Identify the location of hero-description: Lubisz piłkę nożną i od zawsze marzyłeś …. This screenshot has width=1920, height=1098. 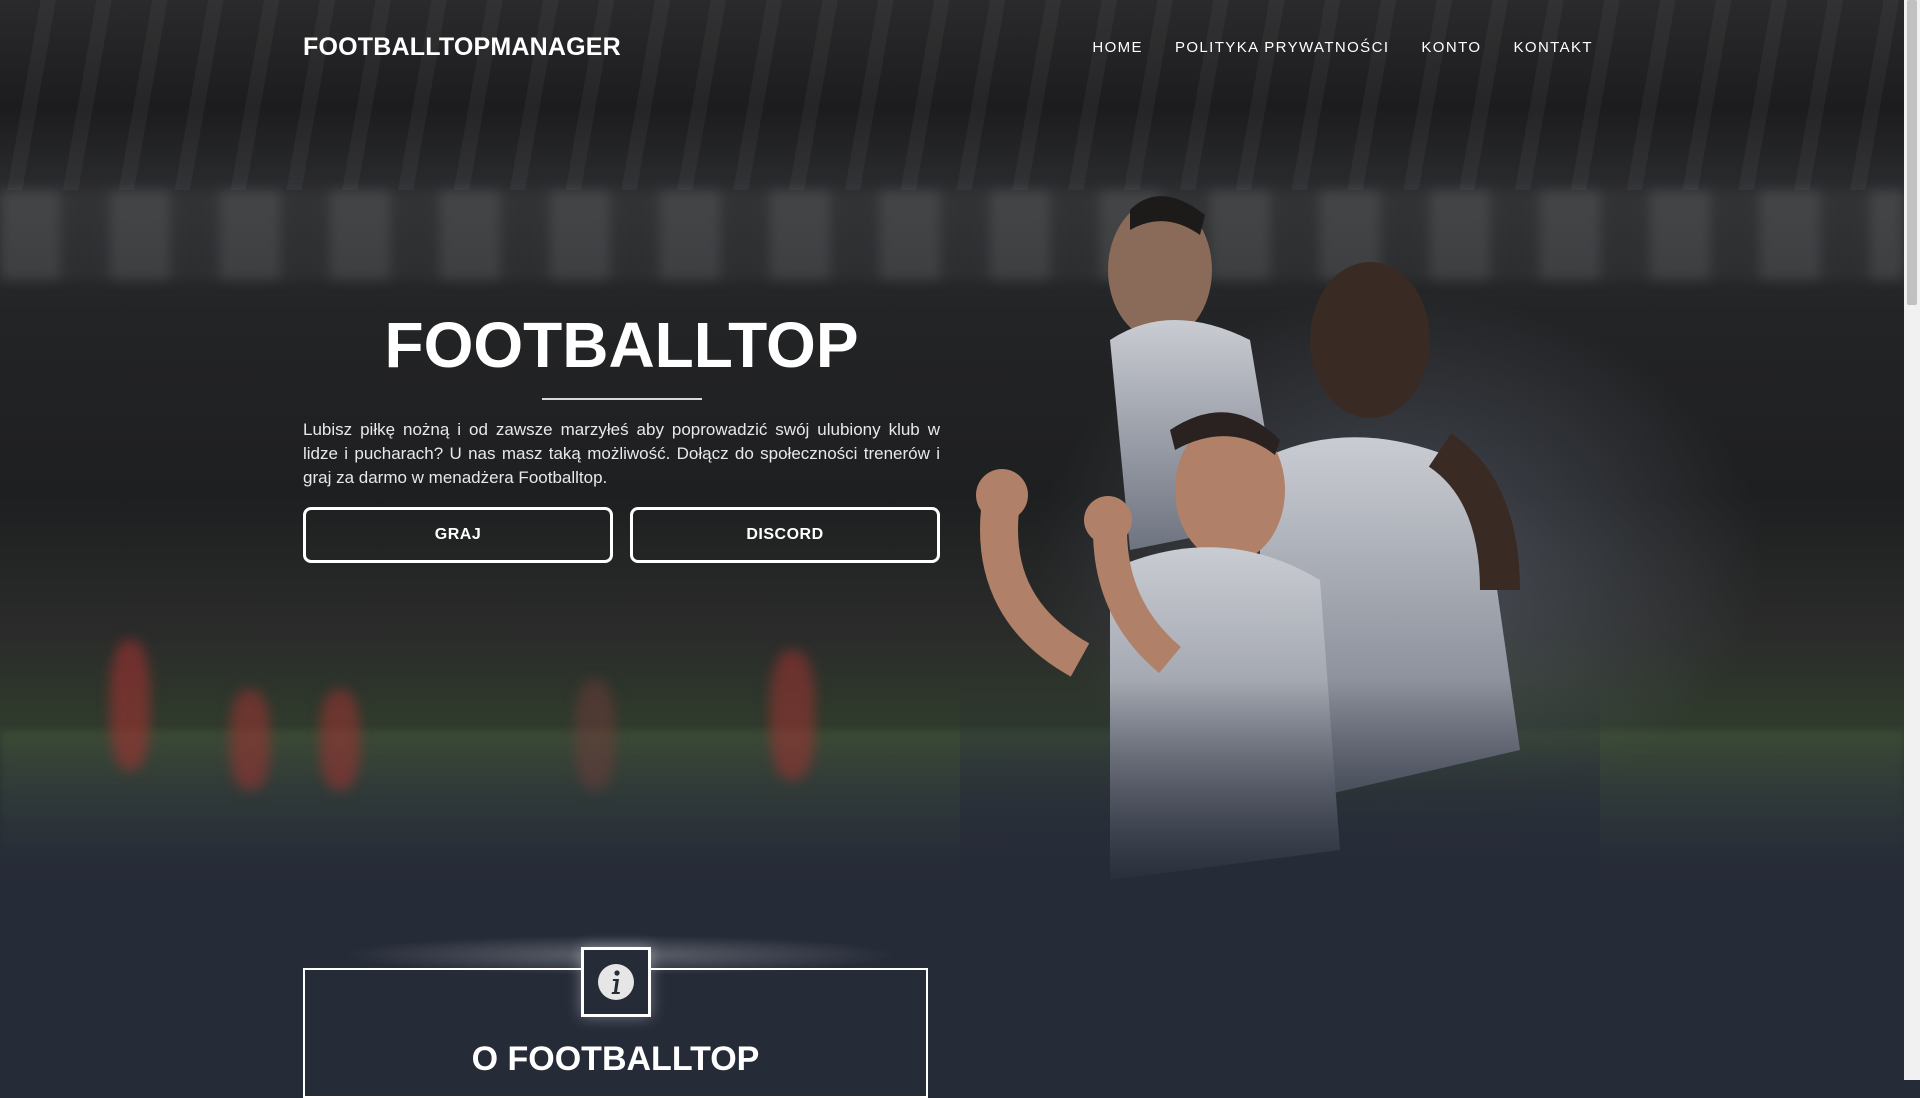
(621, 454).